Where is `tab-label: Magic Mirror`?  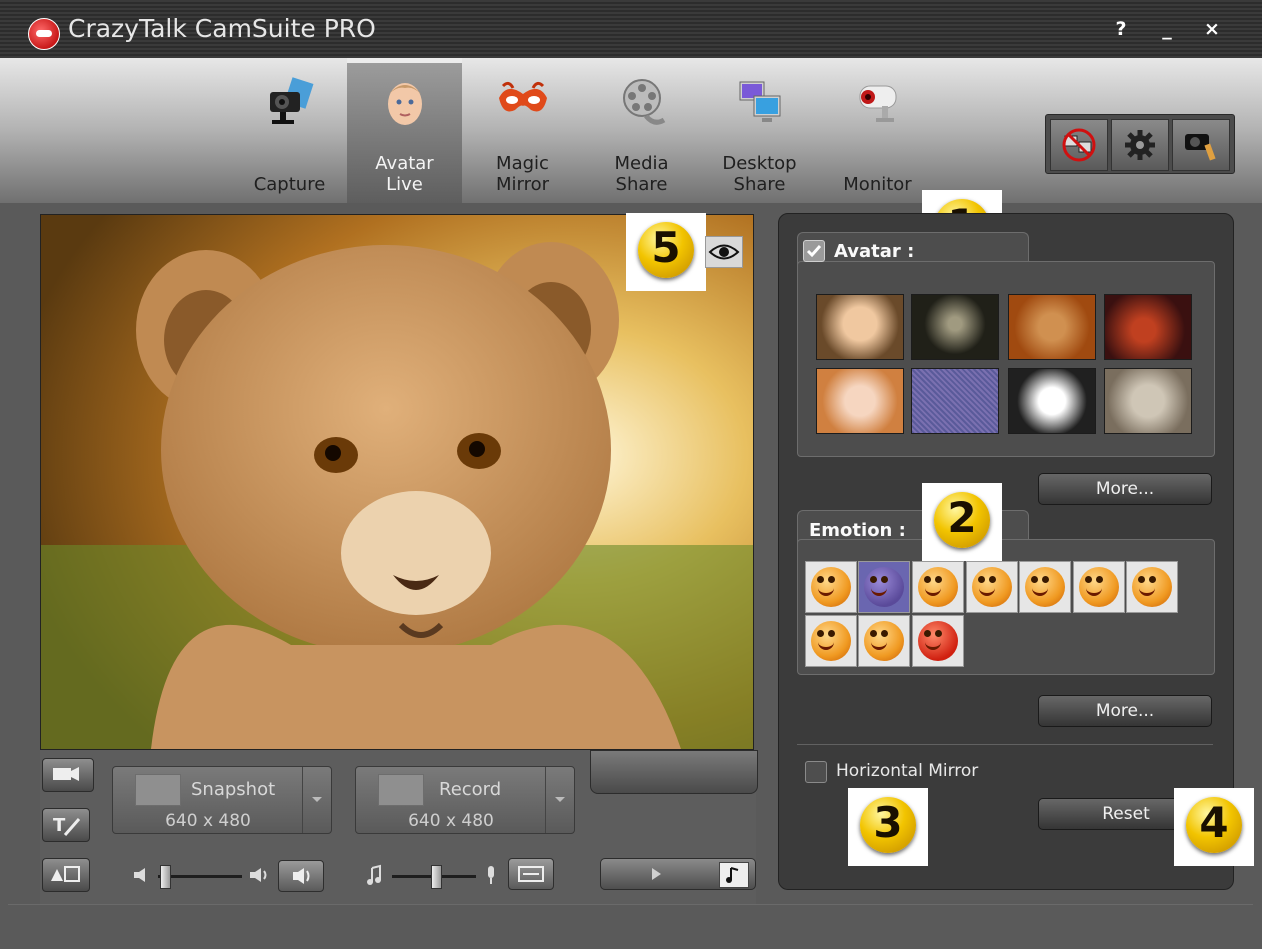
tab-label: Magic Mirror is located at coordinates (522, 174).